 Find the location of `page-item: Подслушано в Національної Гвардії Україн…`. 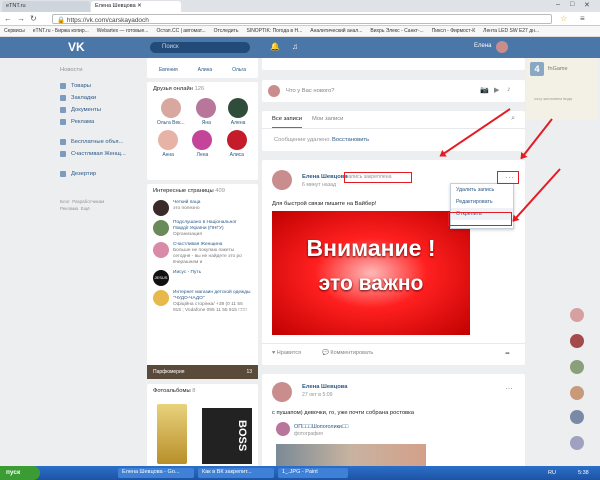

page-item: Подслушано в Національної Гвардії Україн… is located at coordinates (202, 229).